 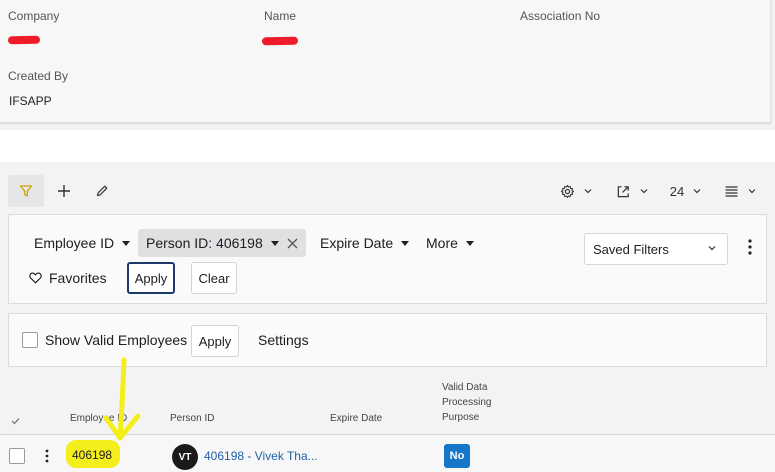 What do you see at coordinates (47, 456) in the screenshot?
I see `row-kebab-icon` at bounding box center [47, 456].